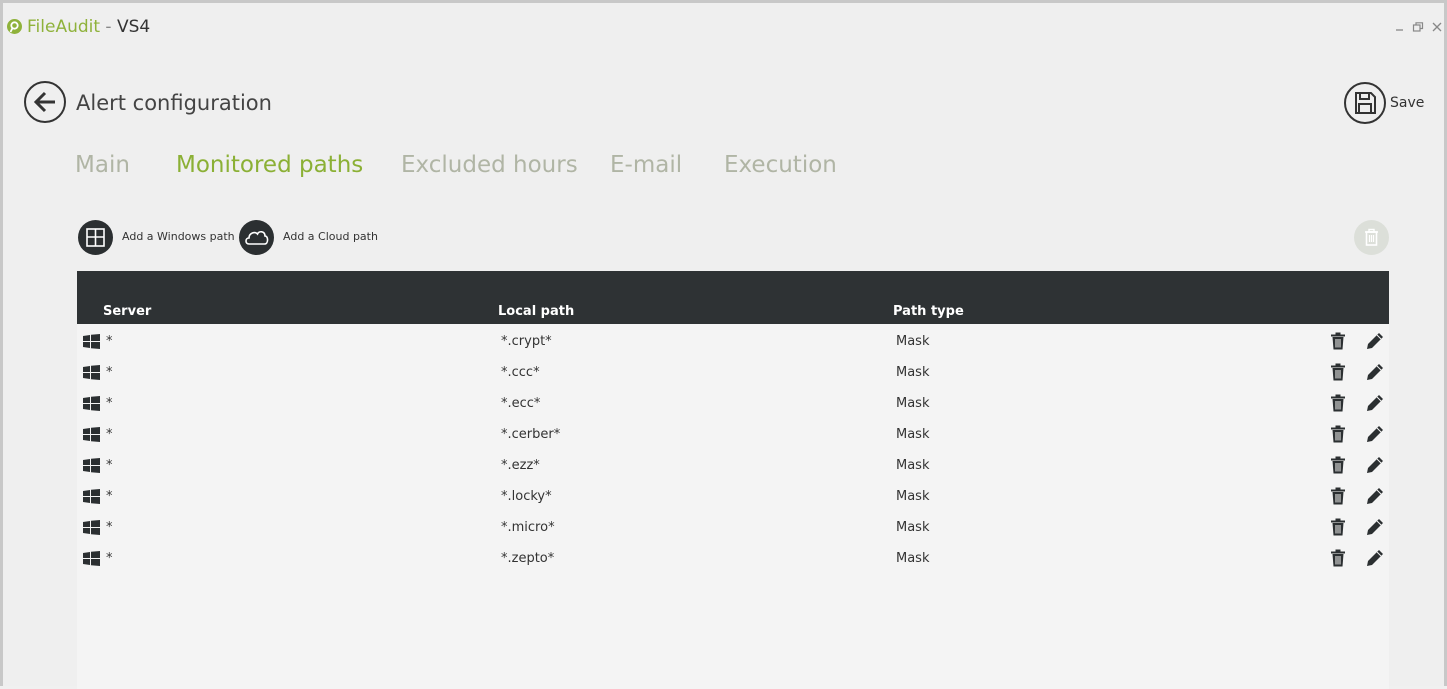 The height and width of the screenshot is (689, 1447). Describe the element at coordinates (536, 311) in the screenshot. I see `column-header-local-path: Local path` at that location.